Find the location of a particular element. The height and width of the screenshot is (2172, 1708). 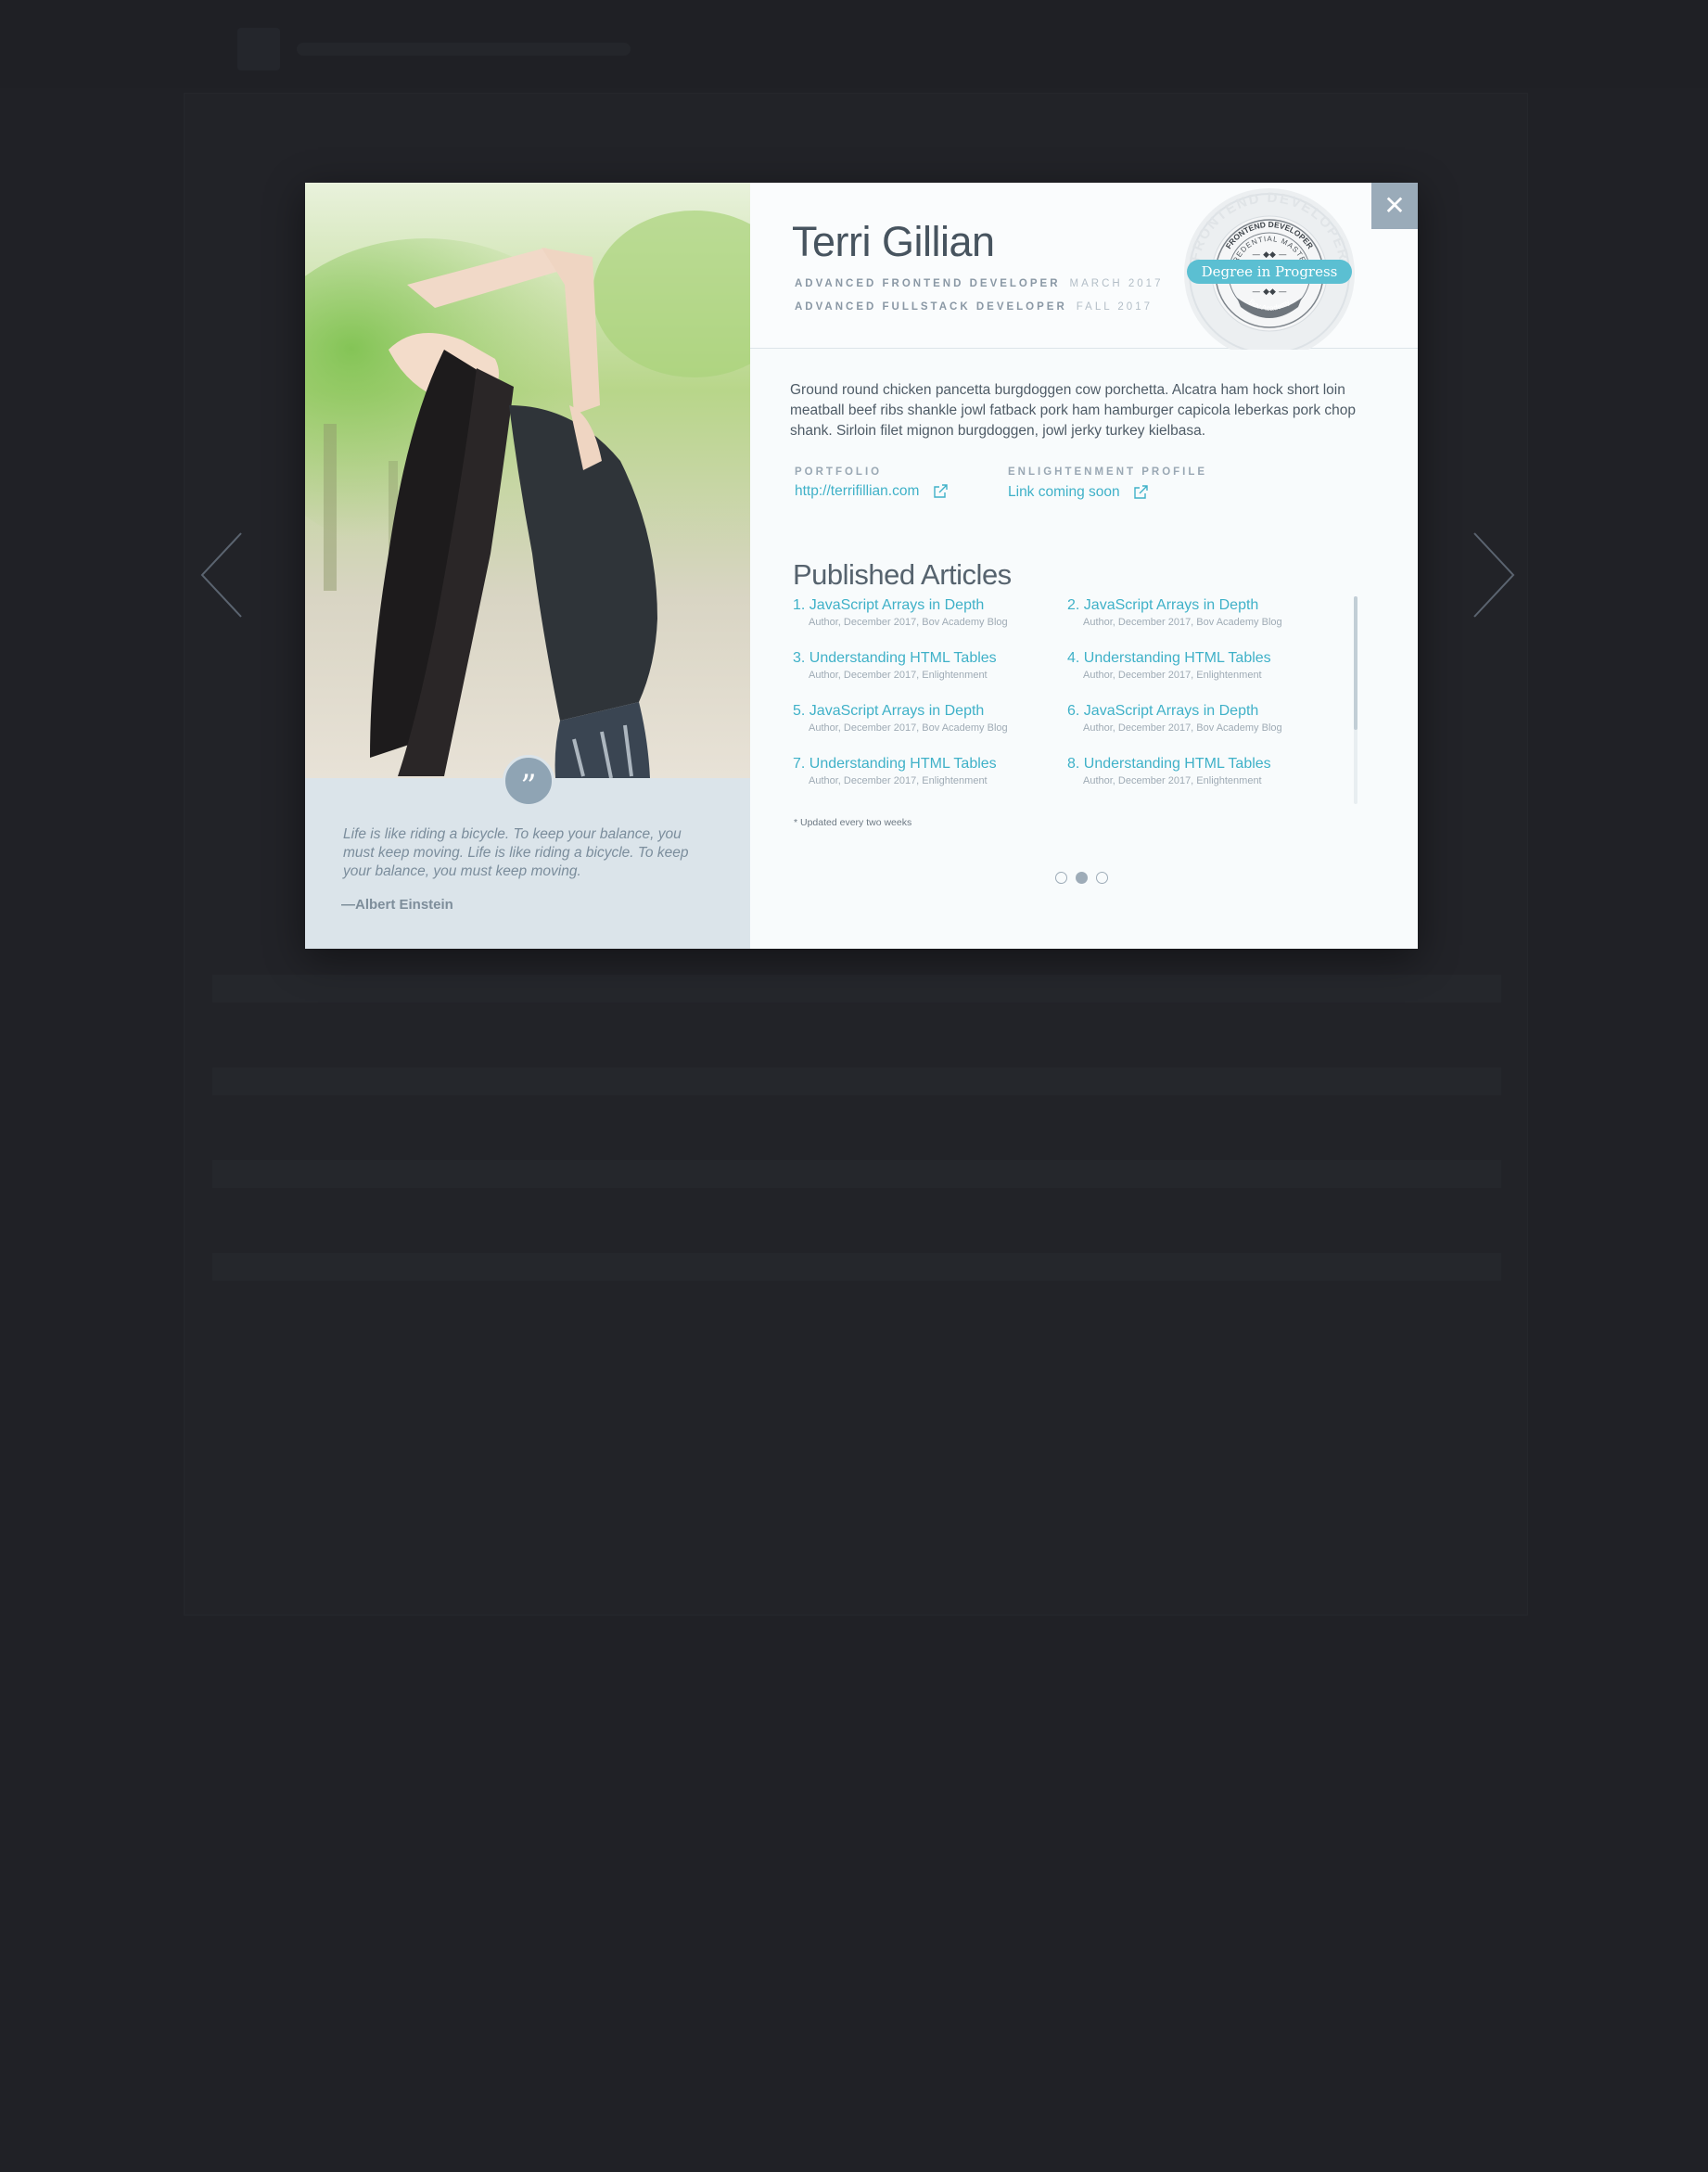

articles-scrollbar is located at coordinates (1355, 663).